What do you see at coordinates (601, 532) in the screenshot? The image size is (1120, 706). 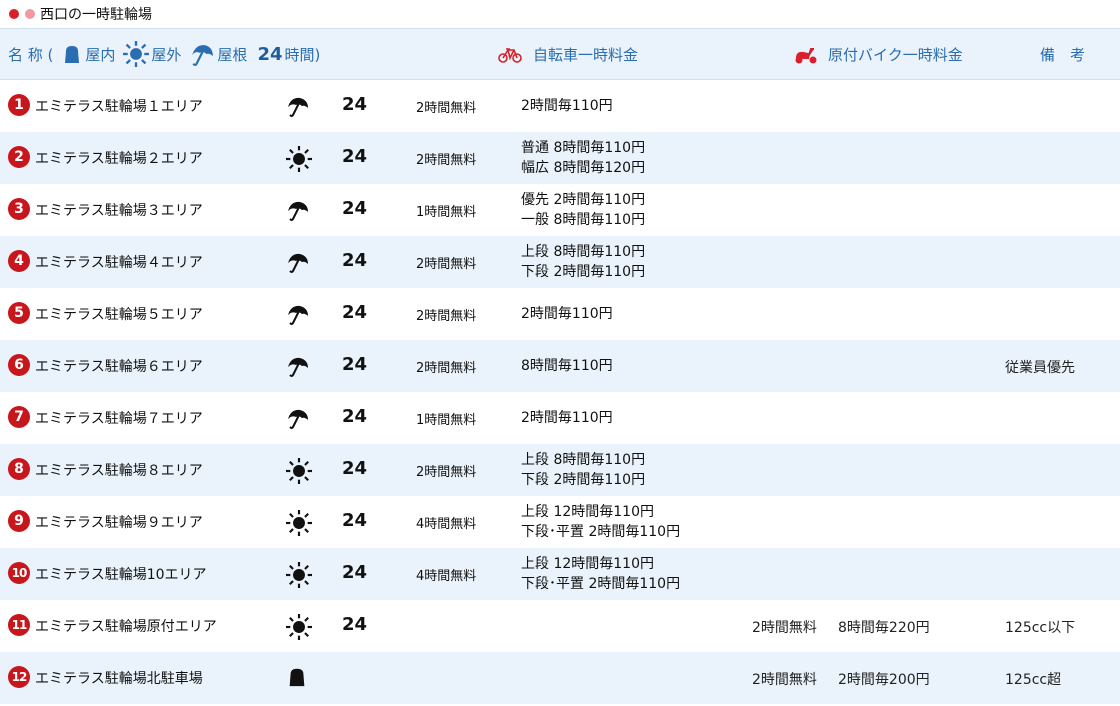 I see `fee-line: 下段･平置 2時間毎110円` at bounding box center [601, 532].